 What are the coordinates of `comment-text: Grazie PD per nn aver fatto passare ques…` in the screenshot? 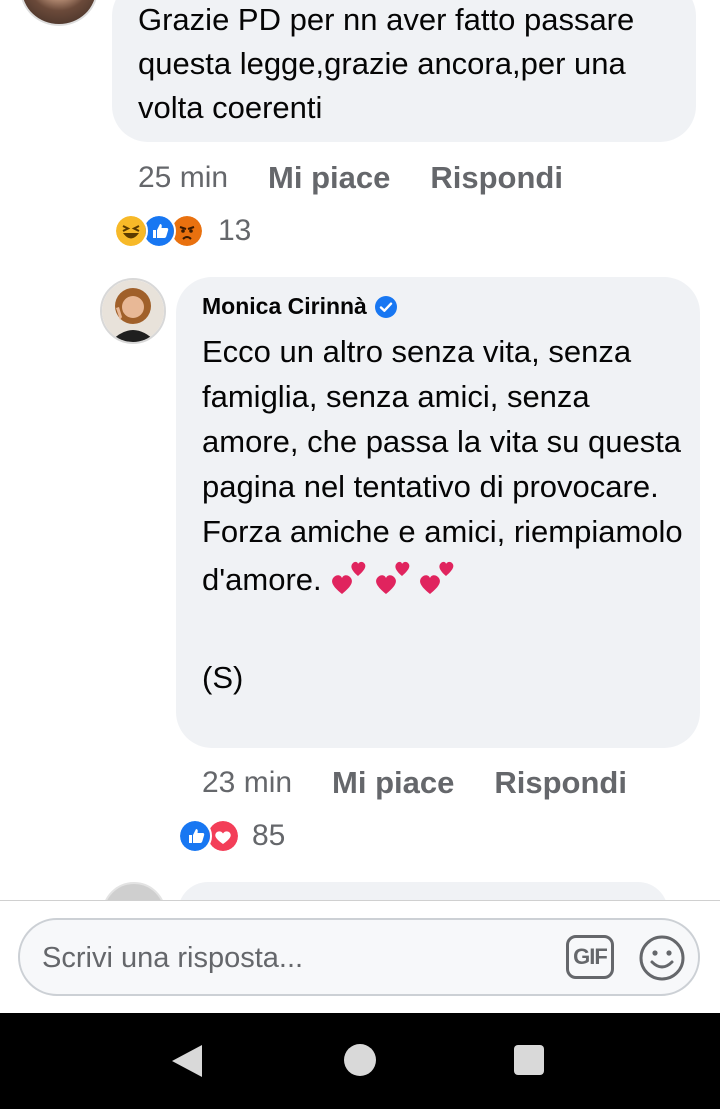 It's located at (386, 63).